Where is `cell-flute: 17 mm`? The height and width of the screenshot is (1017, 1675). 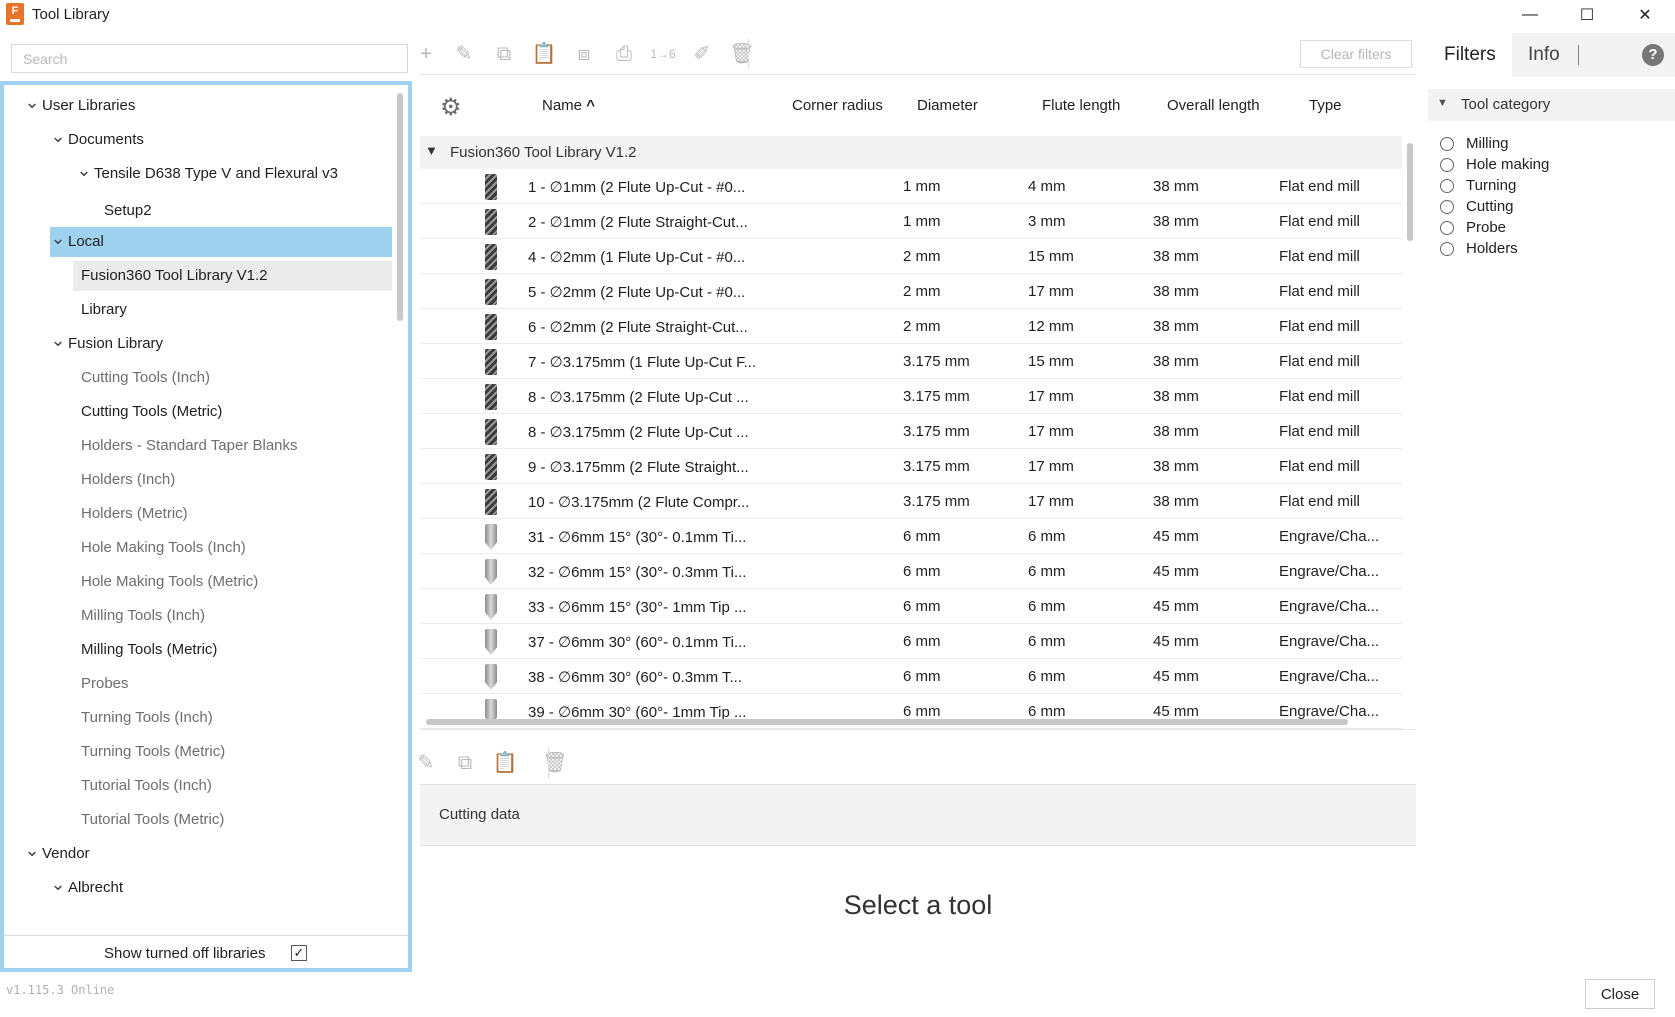 cell-flute: 17 mm is located at coordinates (1051, 291).